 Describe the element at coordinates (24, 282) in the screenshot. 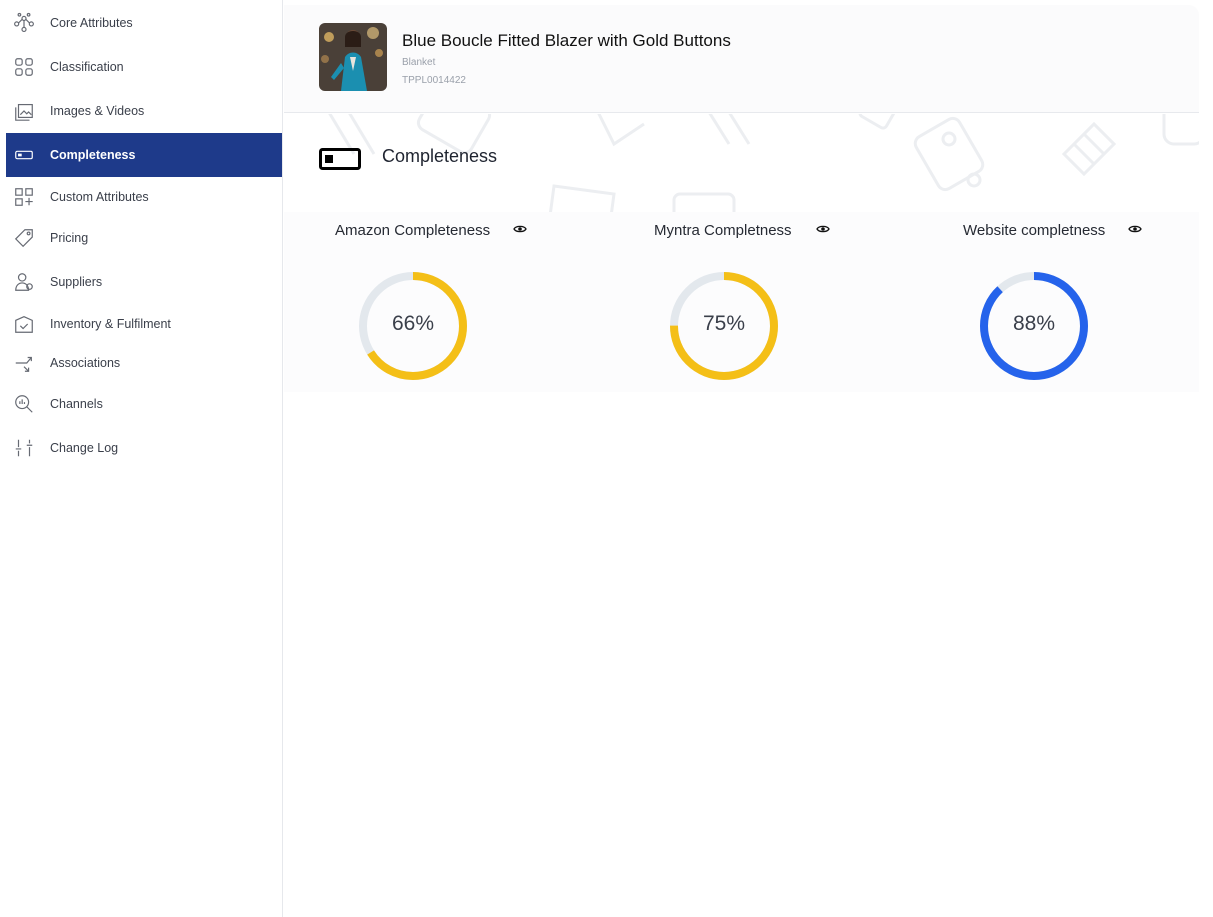

I see `user-icon` at that location.